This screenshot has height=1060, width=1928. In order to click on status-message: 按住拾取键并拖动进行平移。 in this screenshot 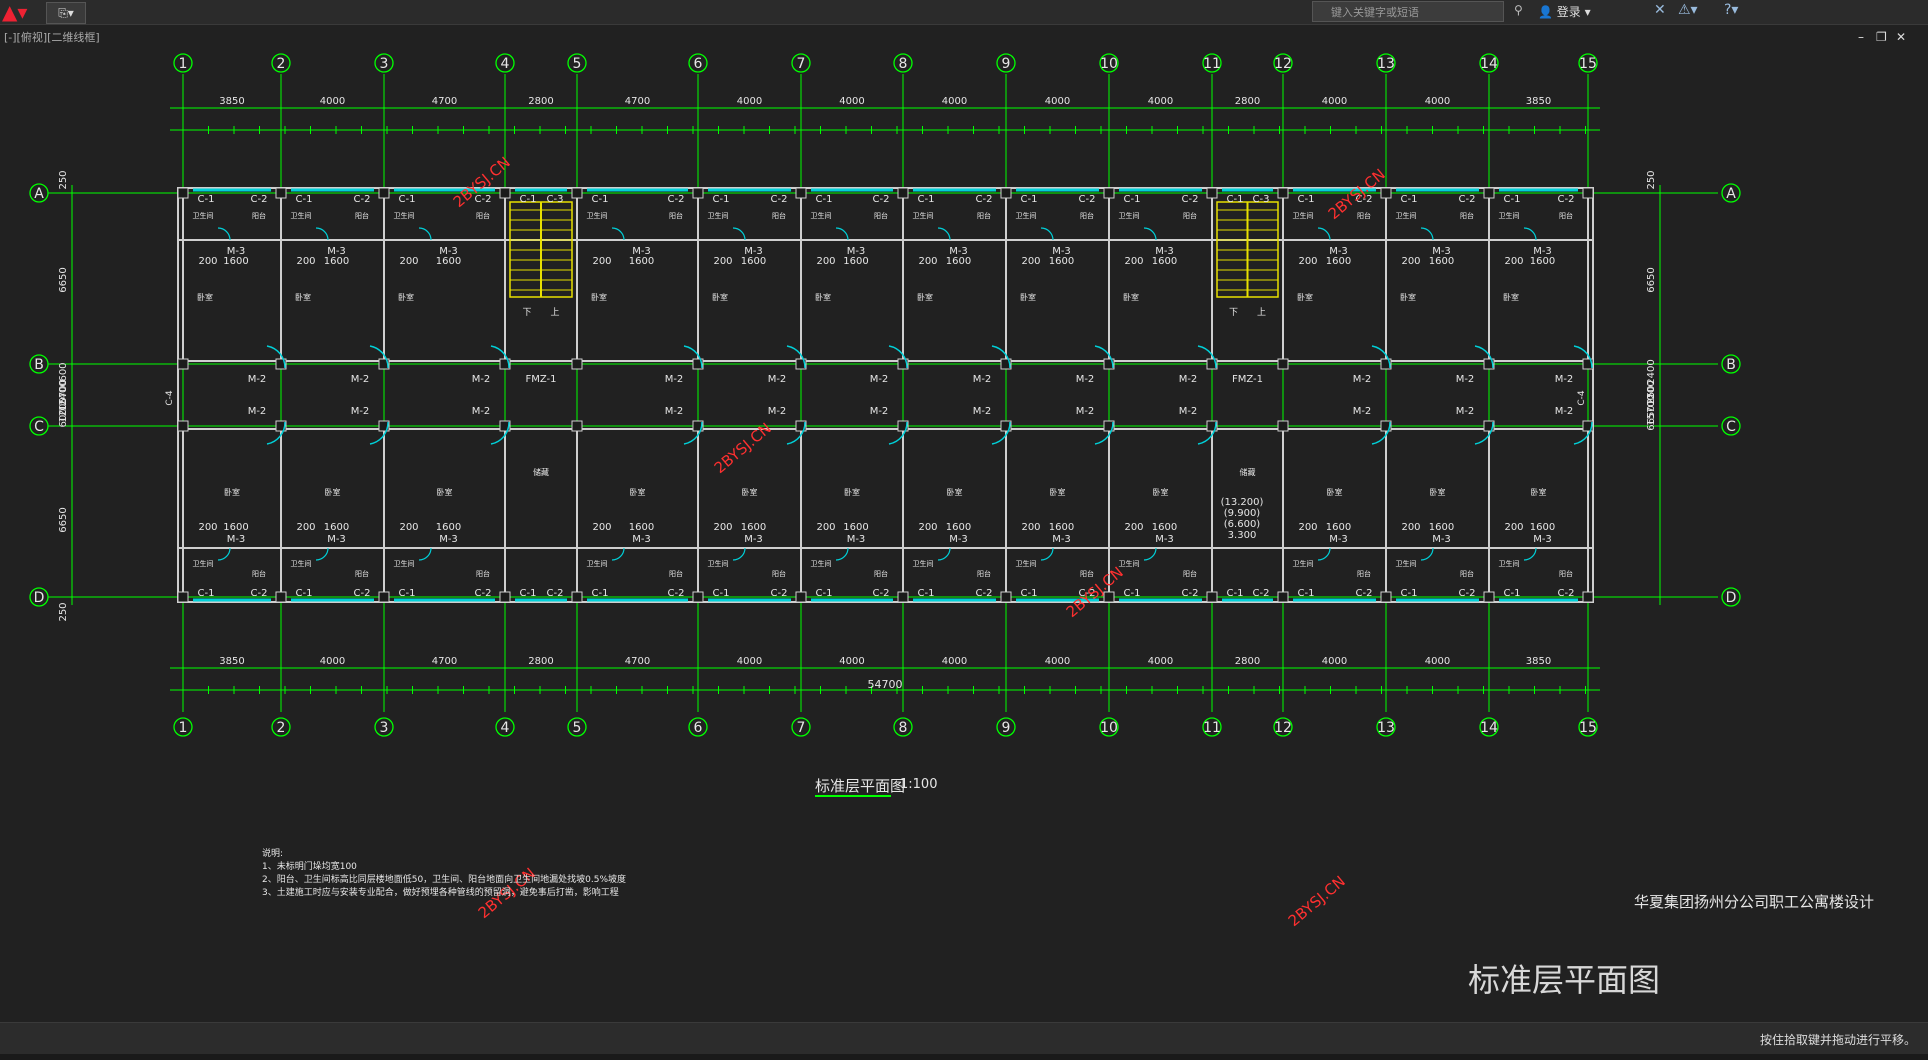, I will do `click(1837, 1040)`.